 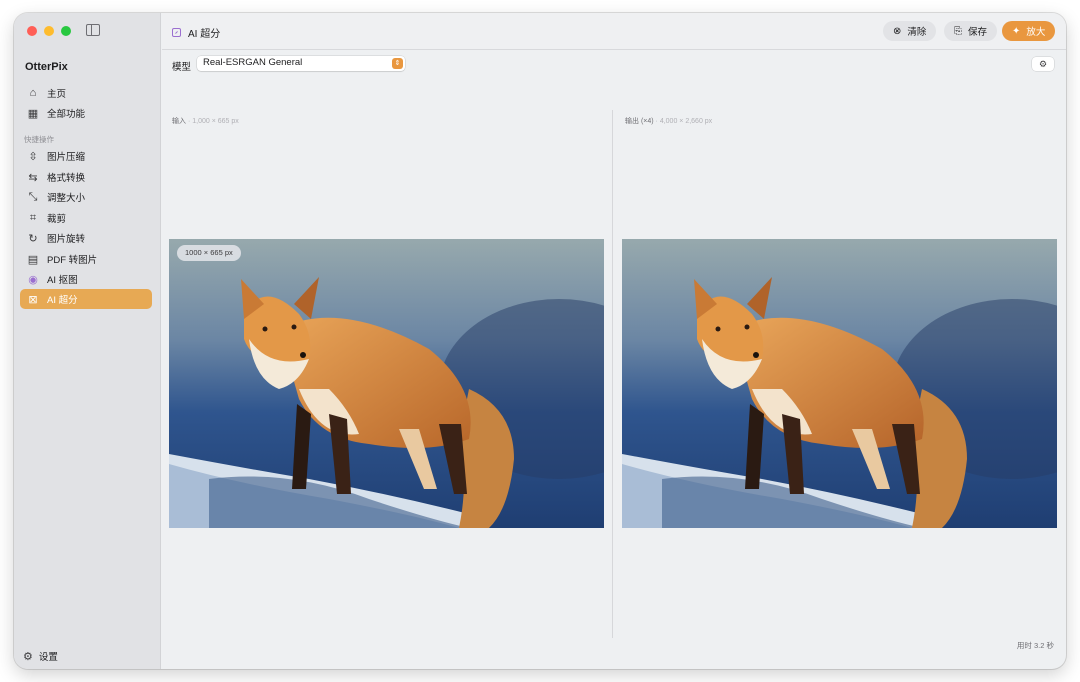 What do you see at coordinates (93, 30) in the screenshot?
I see `sidebar-toggle-icon` at bounding box center [93, 30].